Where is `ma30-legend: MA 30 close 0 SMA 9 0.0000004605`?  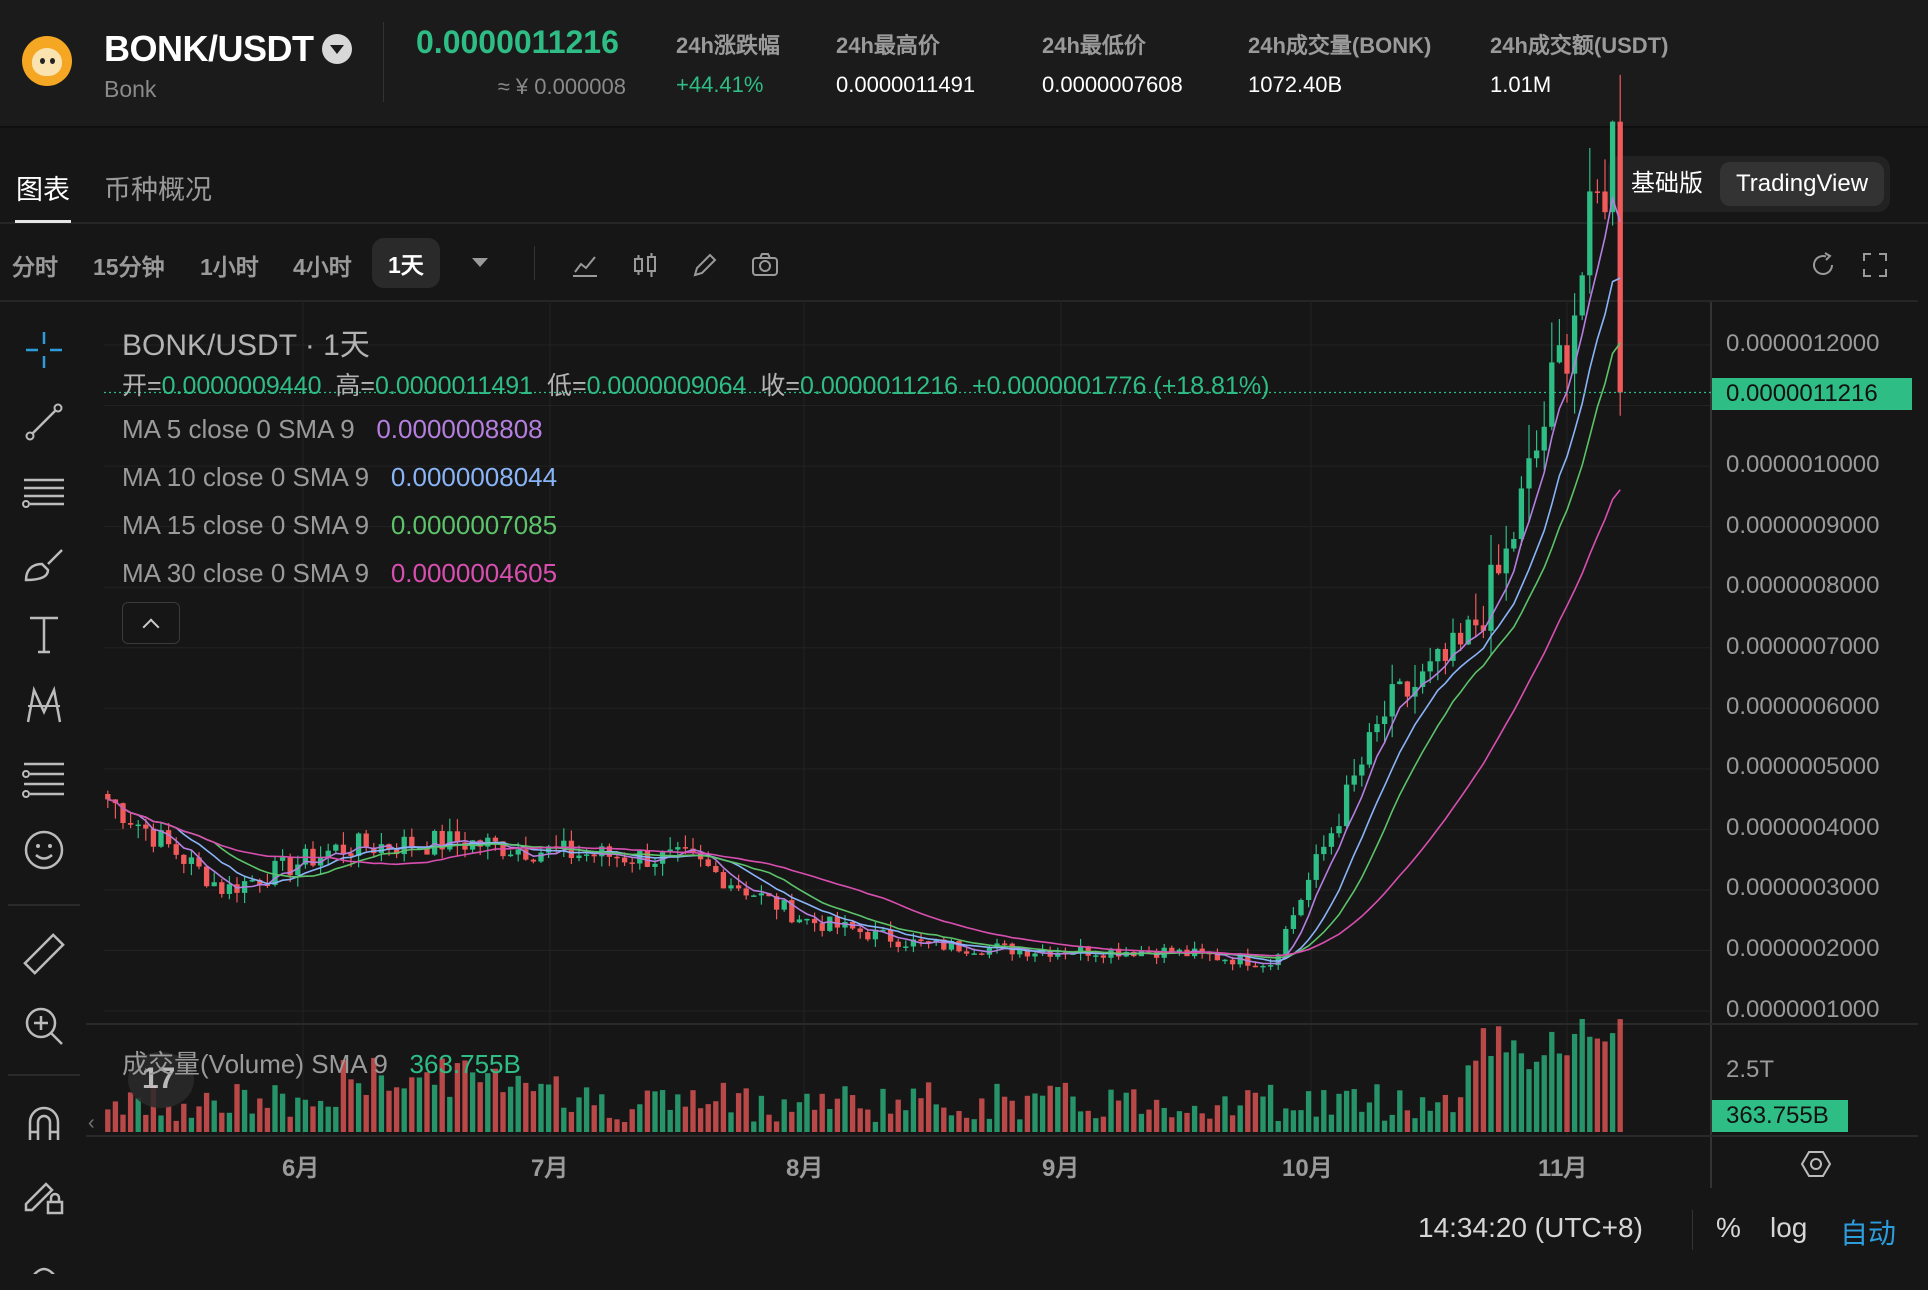 ma30-legend: MA 30 close 0 SMA 9 0.0000004605 is located at coordinates (339, 573).